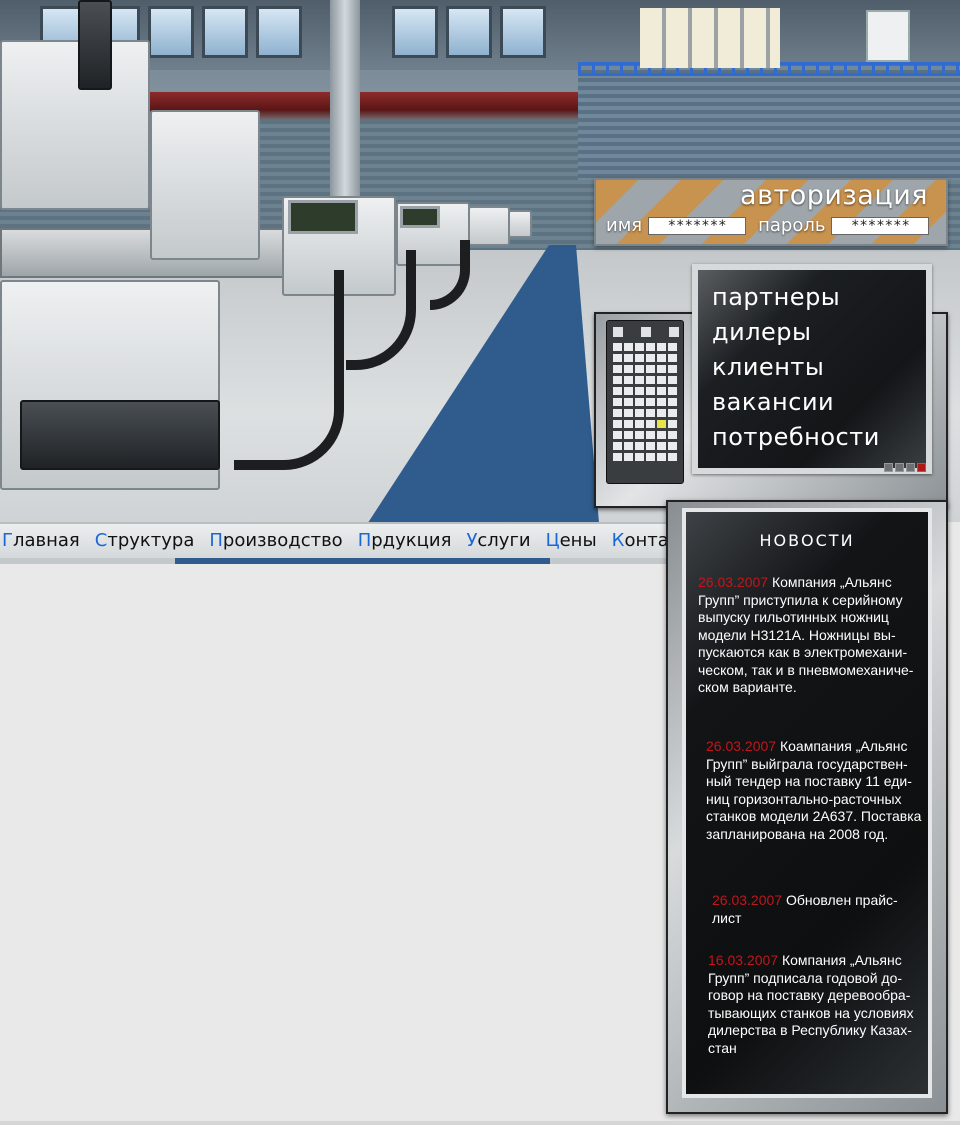 This screenshot has width=960, height=1125. I want to click on nav-initial: К, so click(618, 540).